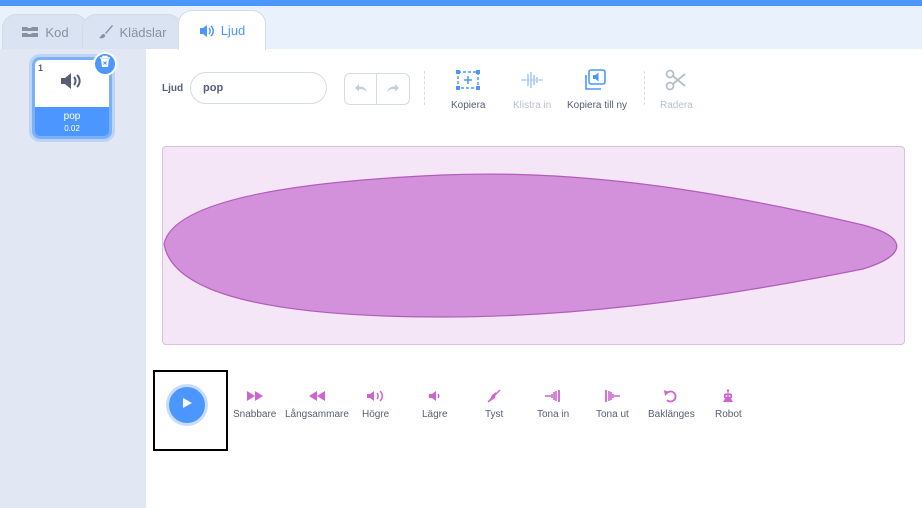 The width and height of the screenshot is (922, 508). What do you see at coordinates (612, 404) in the screenshot?
I see `effect-fade-out-button: Tona ut` at bounding box center [612, 404].